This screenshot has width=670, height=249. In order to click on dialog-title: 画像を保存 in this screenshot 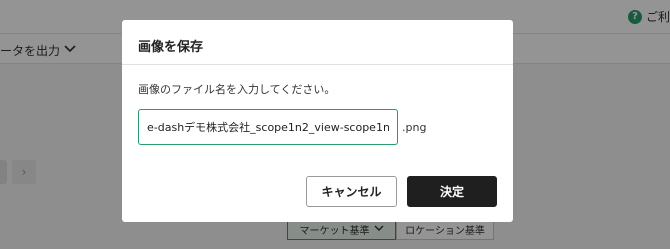, I will do `click(171, 47)`.